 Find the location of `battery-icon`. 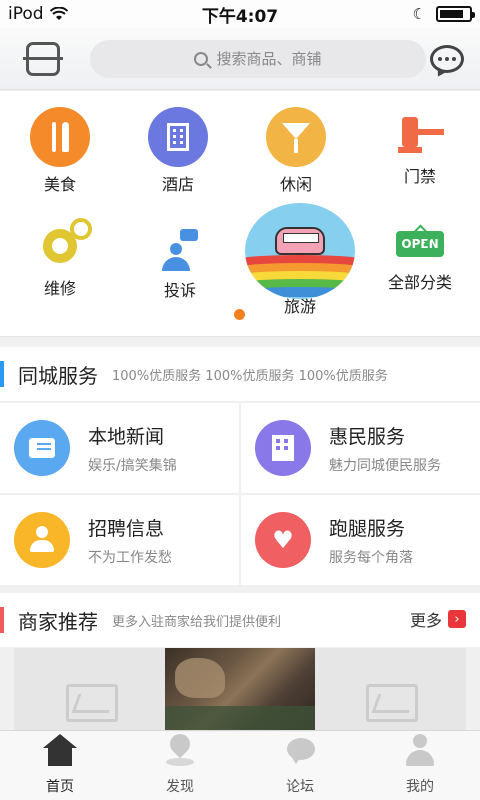

battery-icon is located at coordinates (455, 14).